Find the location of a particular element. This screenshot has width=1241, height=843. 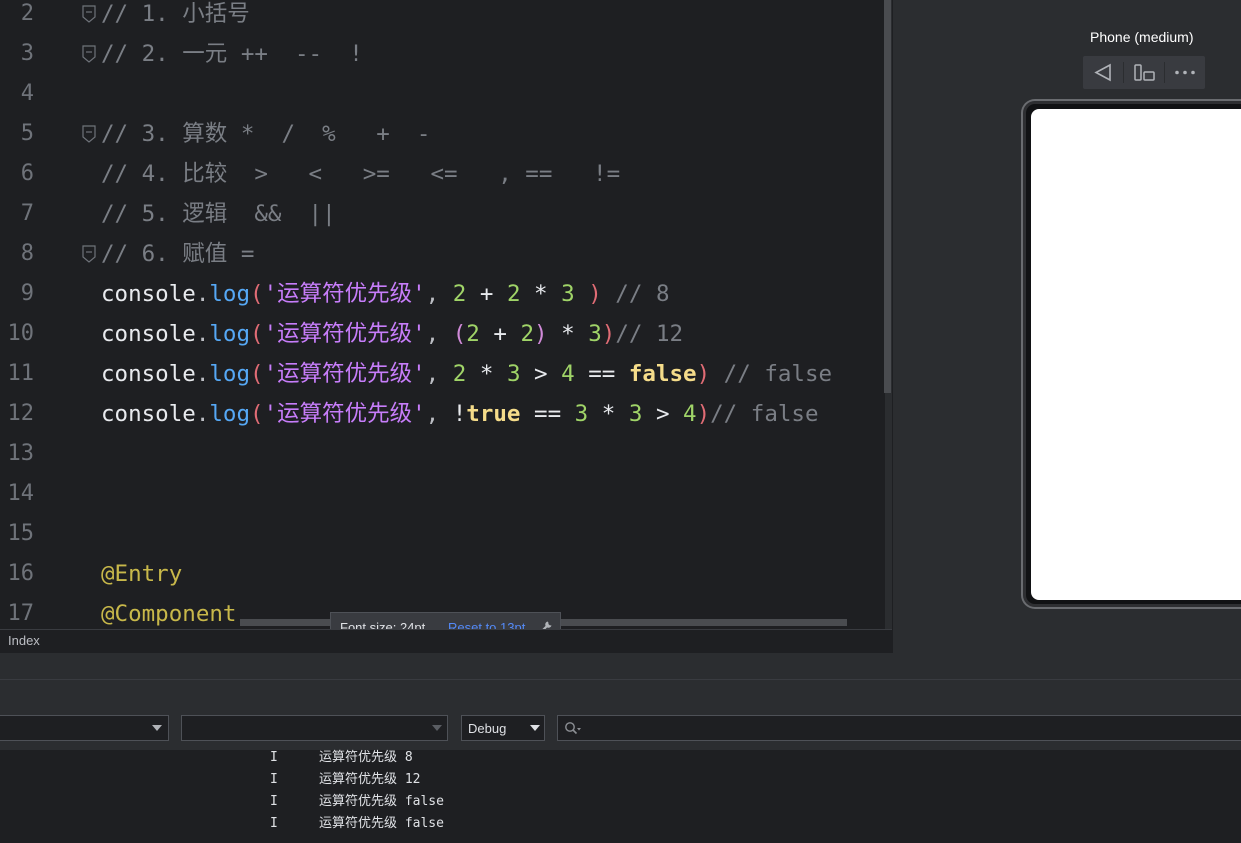

code-line: 16 @Entry is located at coordinates (442, 574).